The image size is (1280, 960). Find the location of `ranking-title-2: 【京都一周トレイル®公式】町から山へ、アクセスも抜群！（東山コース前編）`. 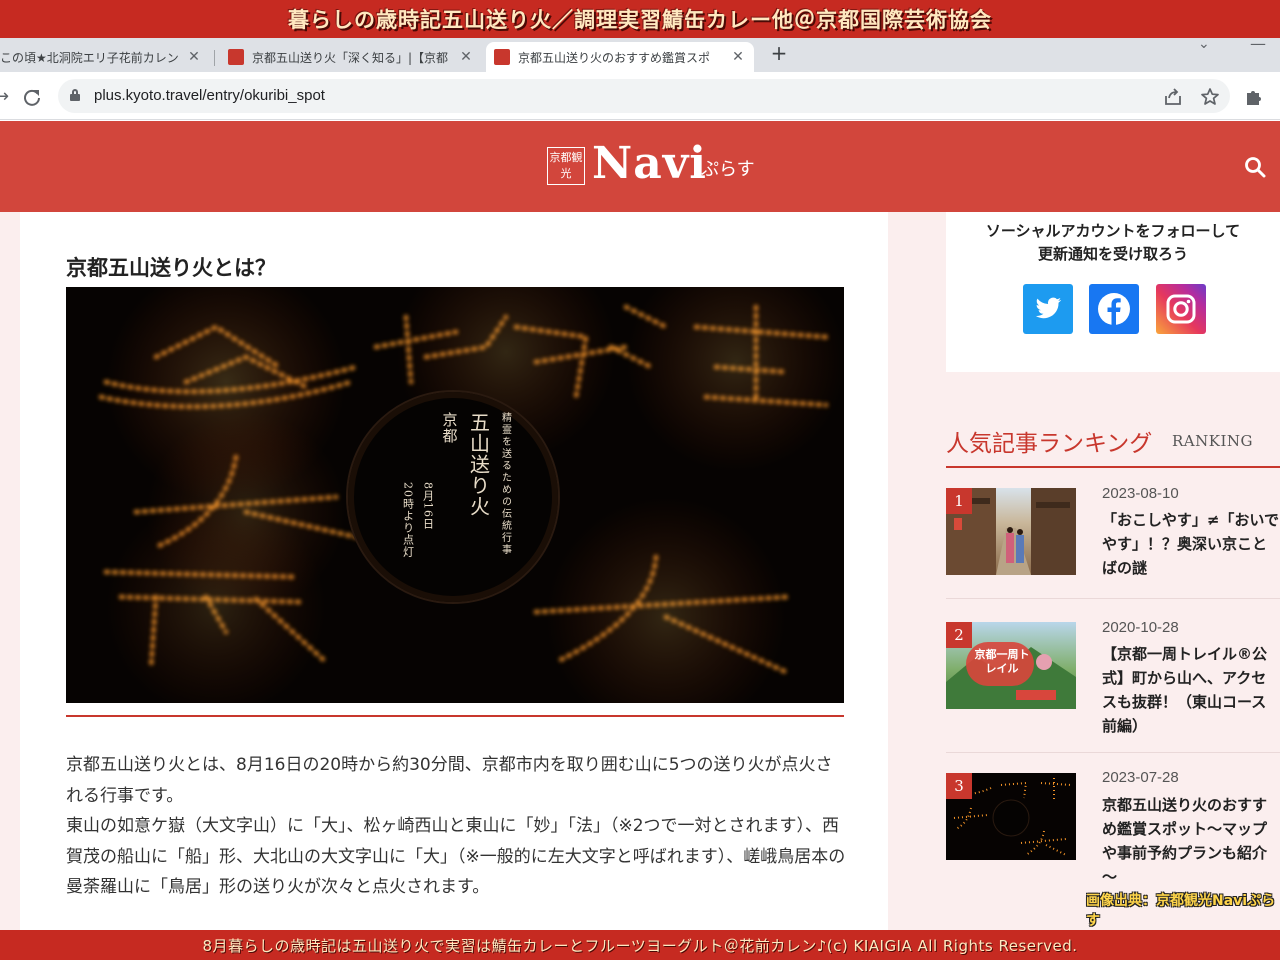

ranking-title-2: 【京都一周トレイル®公式】町から山へ、アクセスも抜群！（東山コース前編） is located at coordinates (1191, 690).